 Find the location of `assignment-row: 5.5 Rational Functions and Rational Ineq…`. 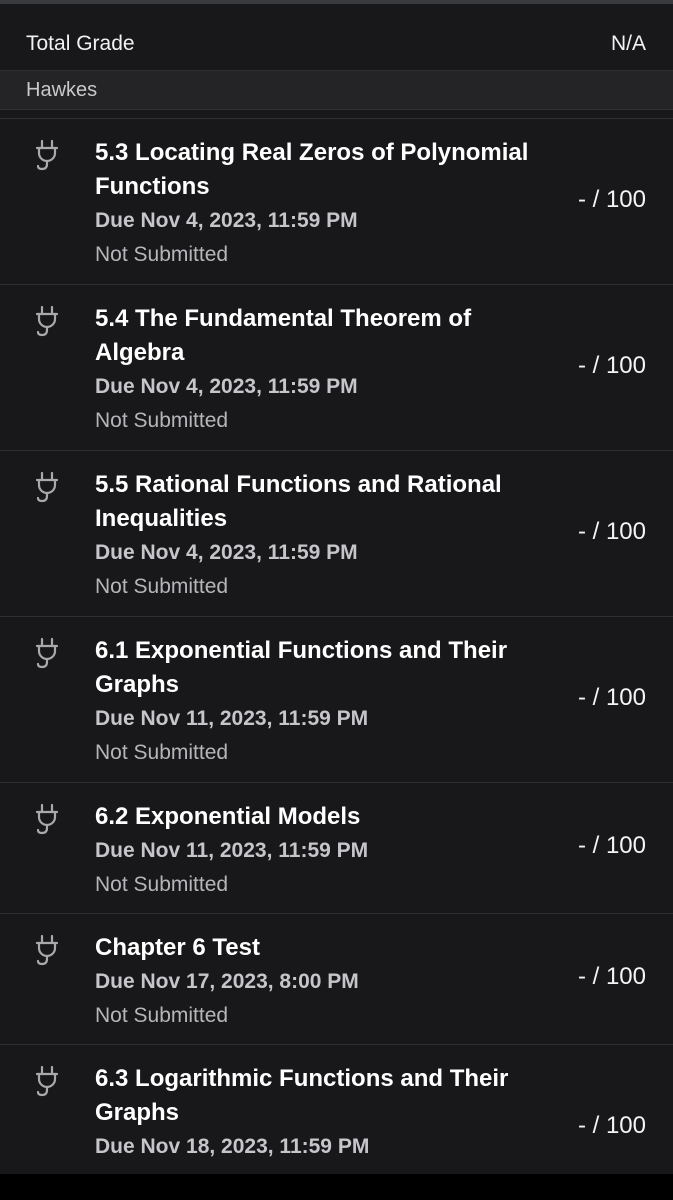

assignment-row: 5.5 Rational Functions and Rational Ineq… is located at coordinates (336, 534).